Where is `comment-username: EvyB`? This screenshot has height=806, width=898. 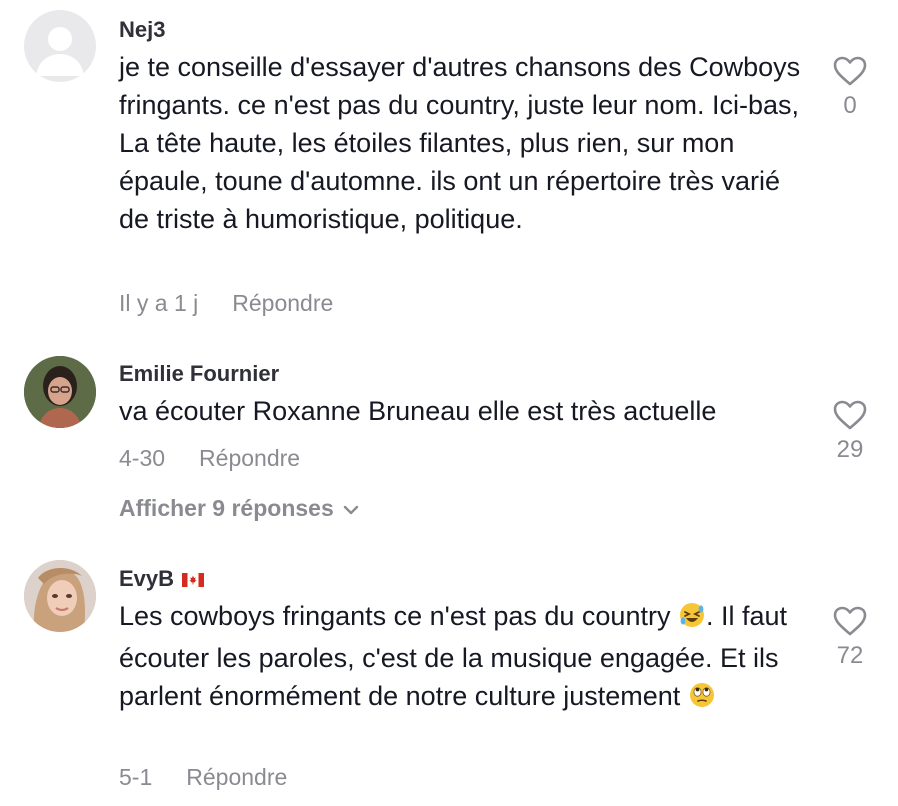 comment-username: EvyB is located at coordinates (162, 579).